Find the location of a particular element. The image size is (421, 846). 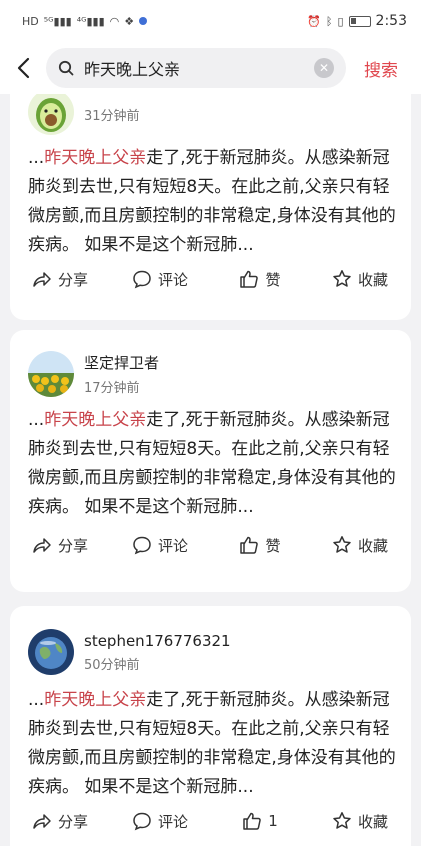

hd-icon: HD is located at coordinates (30, 21).